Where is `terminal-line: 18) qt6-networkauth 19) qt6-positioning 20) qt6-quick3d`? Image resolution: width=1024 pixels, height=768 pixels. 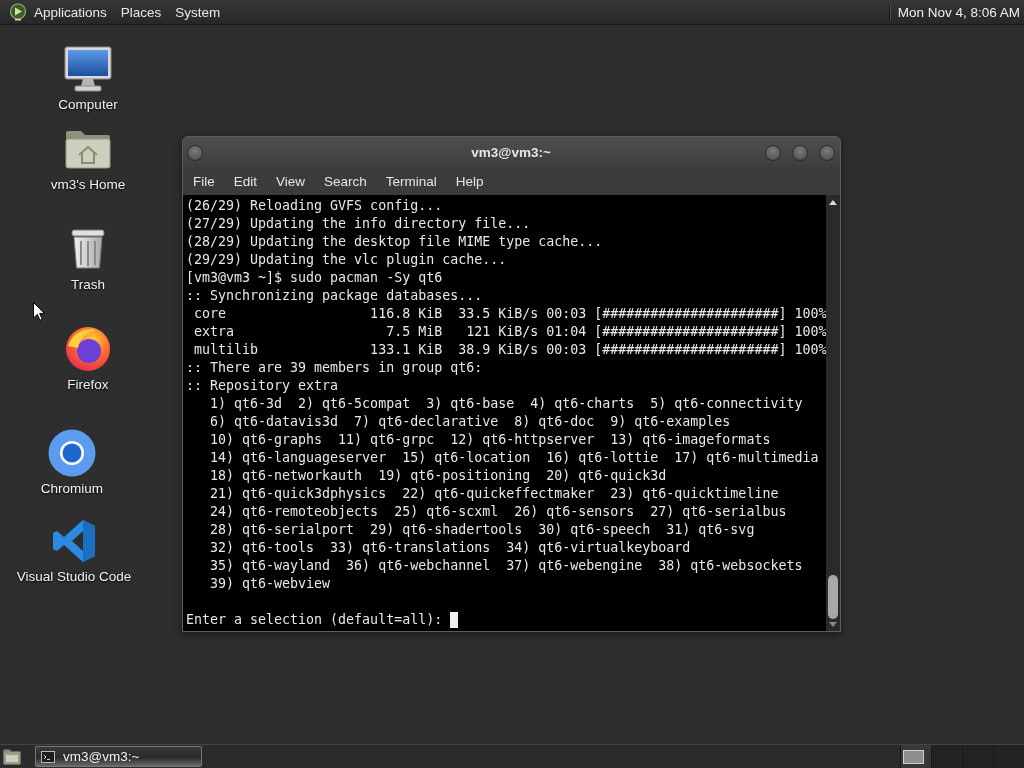
terminal-line: 18) qt6-networkauth 19) qt6-positioning 20) qt6-quick3d is located at coordinates (438, 476).